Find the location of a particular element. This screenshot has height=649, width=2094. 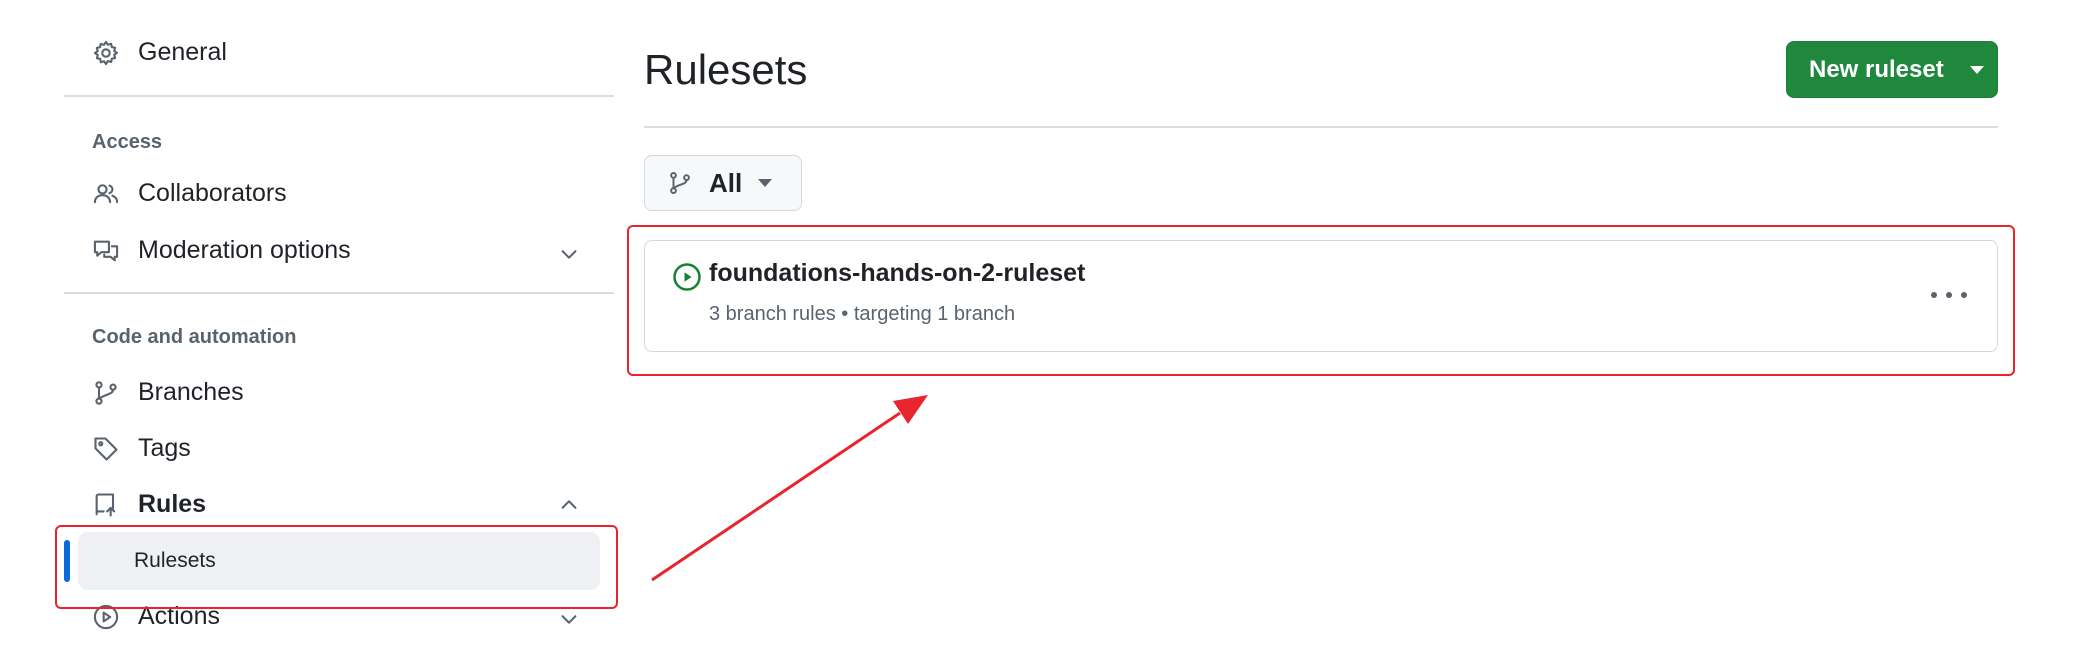

ruleset-meta: 3 branch rules • targeting 1 branch is located at coordinates (862, 314).